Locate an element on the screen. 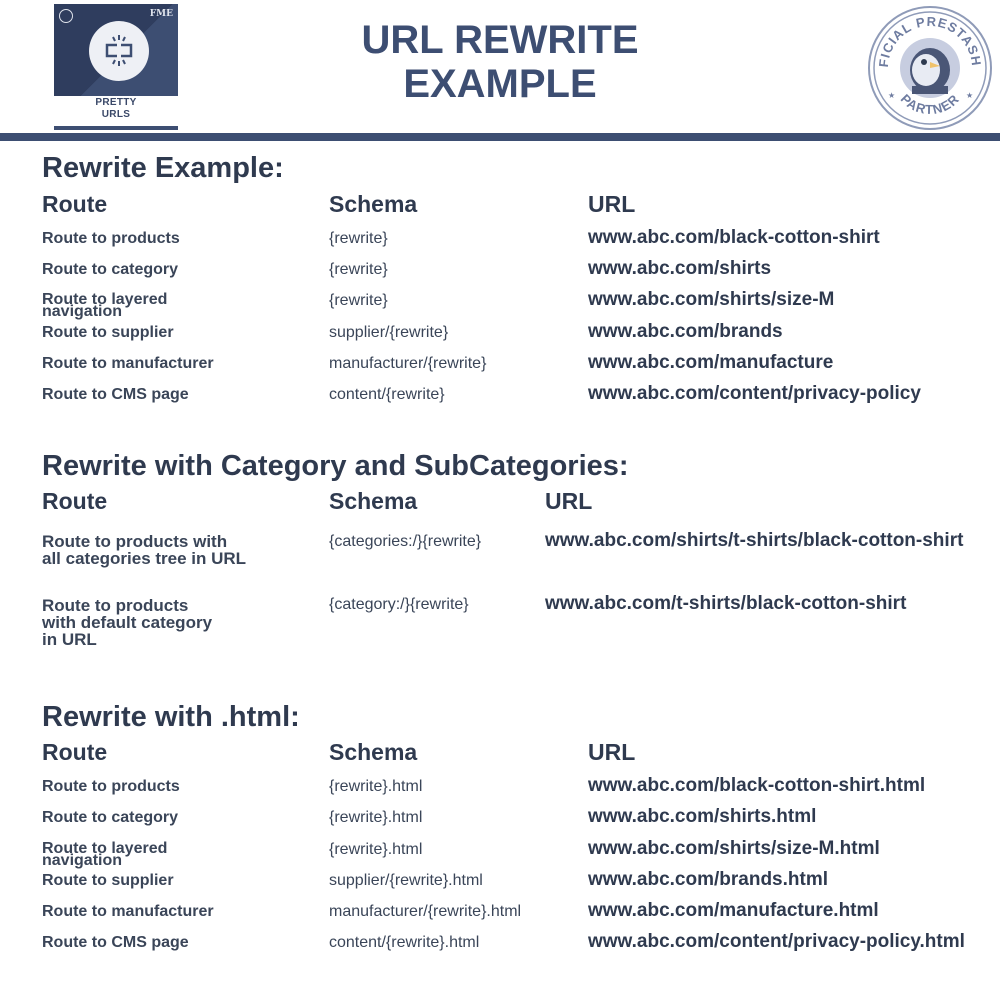 This screenshot has height=1000, width=1000. url-cell: www.abc.com/content/privacy-policy is located at coordinates (754, 393).